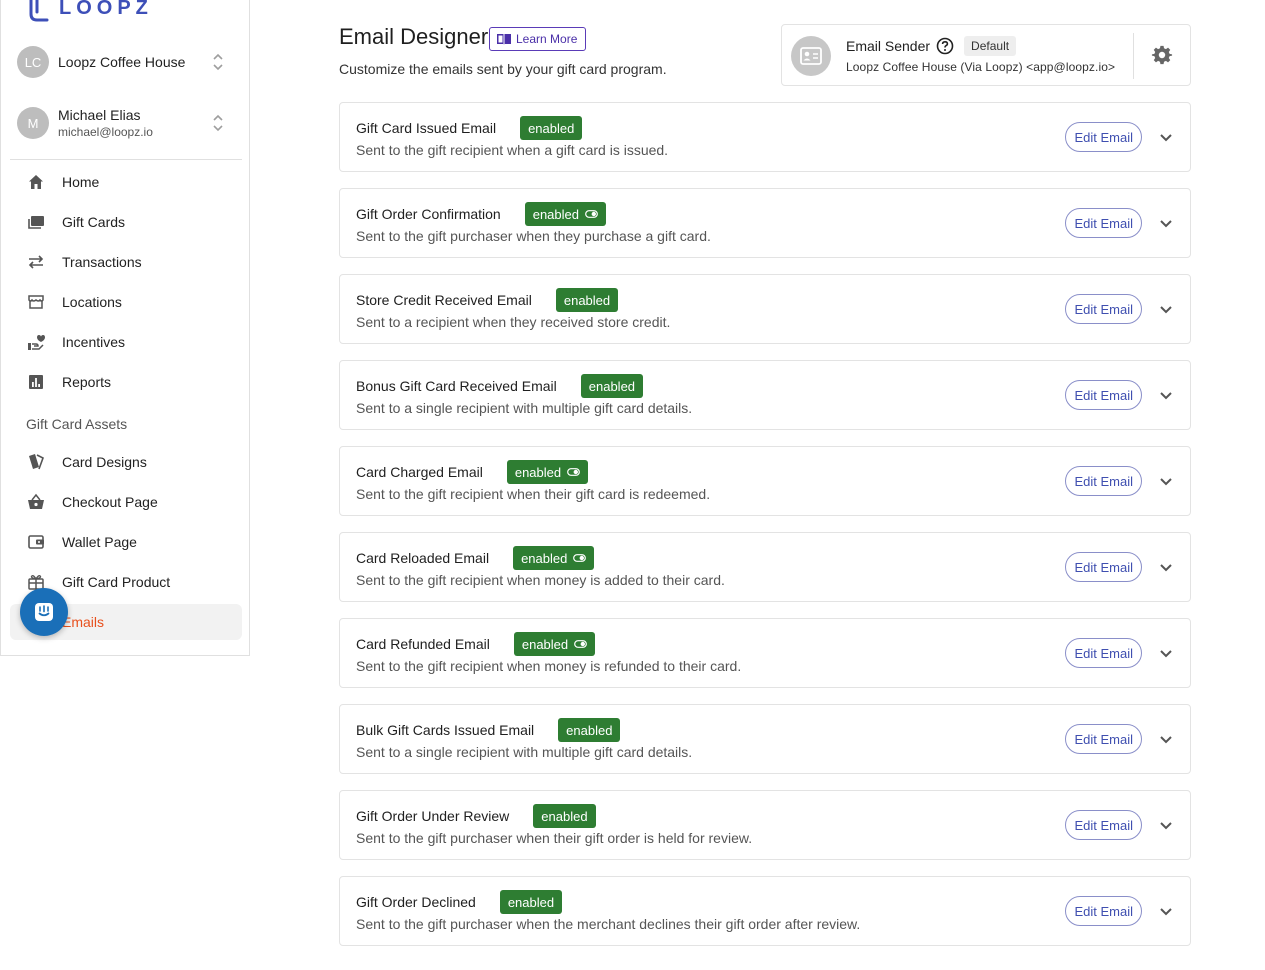  I want to click on user-email: michael@loopz.io, so click(105, 132).